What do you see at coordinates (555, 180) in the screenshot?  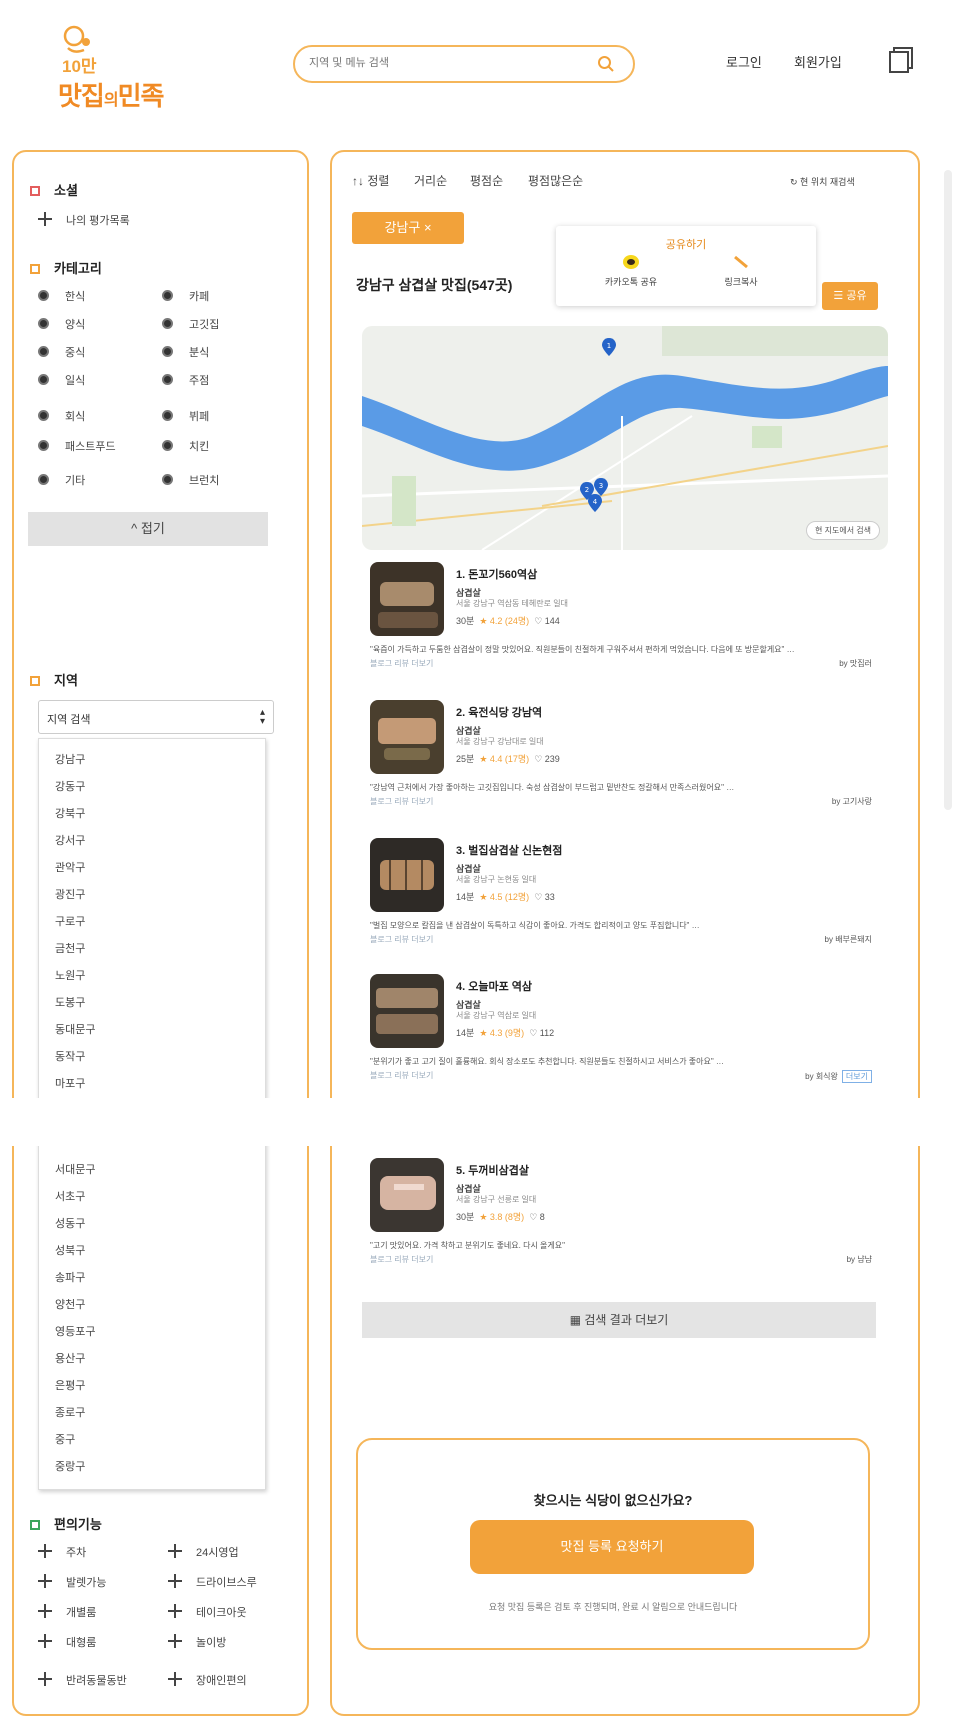 I see `sort-tab: 평점많은순` at bounding box center [555, 180].